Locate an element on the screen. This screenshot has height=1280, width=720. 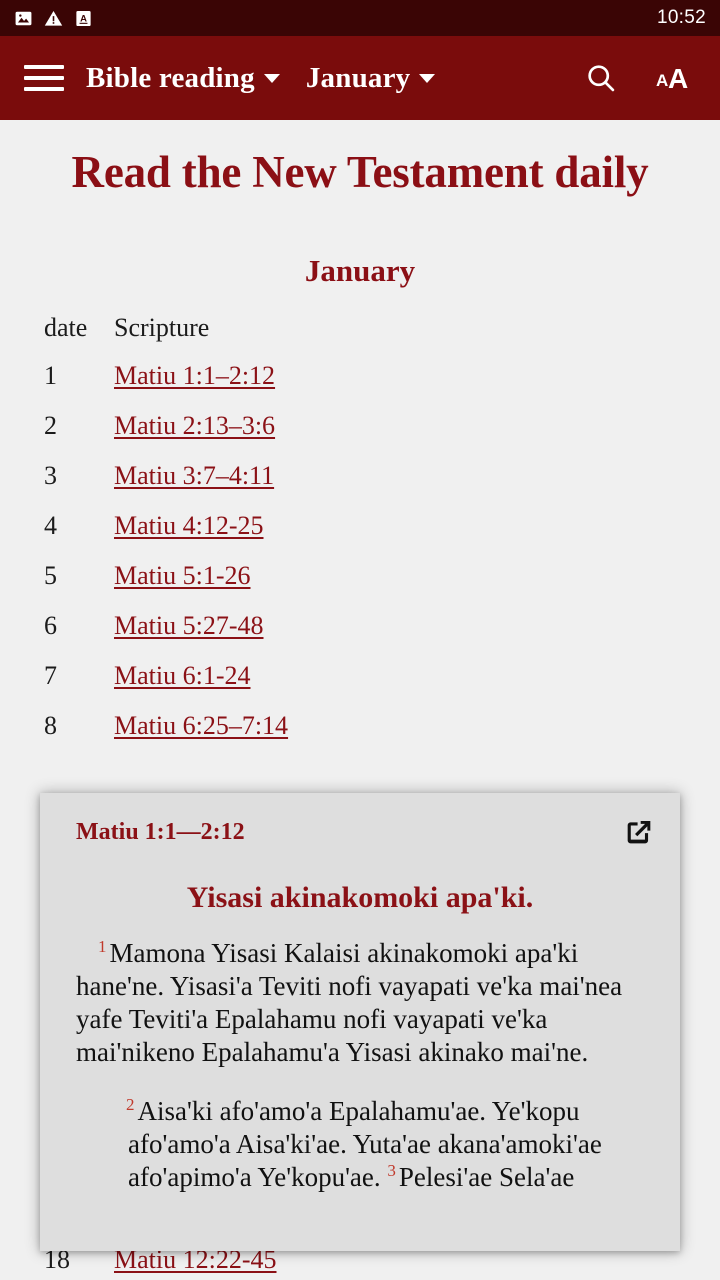
scripture-link: Matiu 6:25–7:14 is located at coordinates (201, 725).